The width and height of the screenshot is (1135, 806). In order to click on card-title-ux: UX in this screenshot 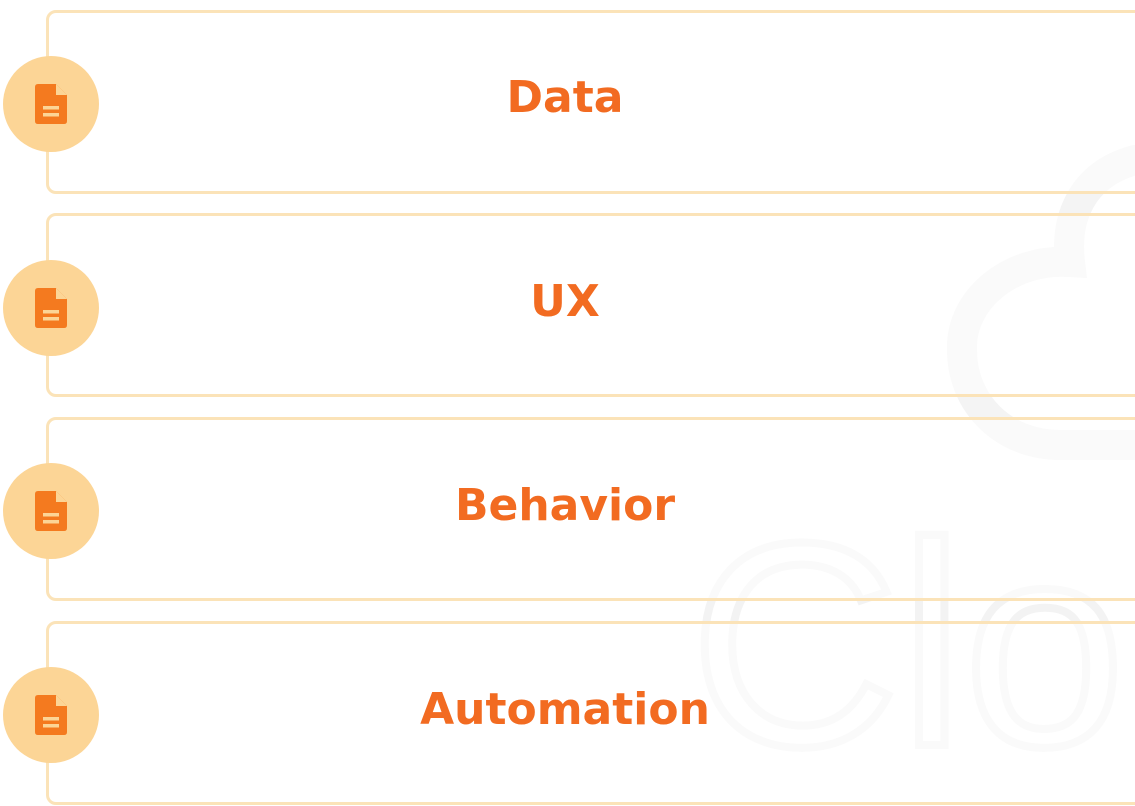, I will do `click(565, 301)`.